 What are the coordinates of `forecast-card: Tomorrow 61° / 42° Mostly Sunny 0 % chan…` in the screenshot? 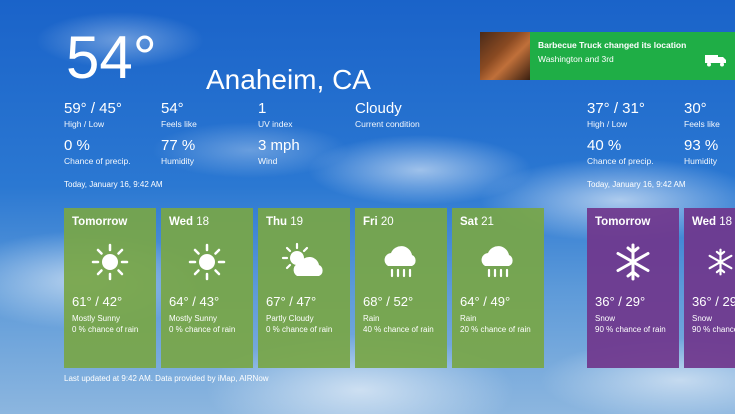 It's located at (110, 288).